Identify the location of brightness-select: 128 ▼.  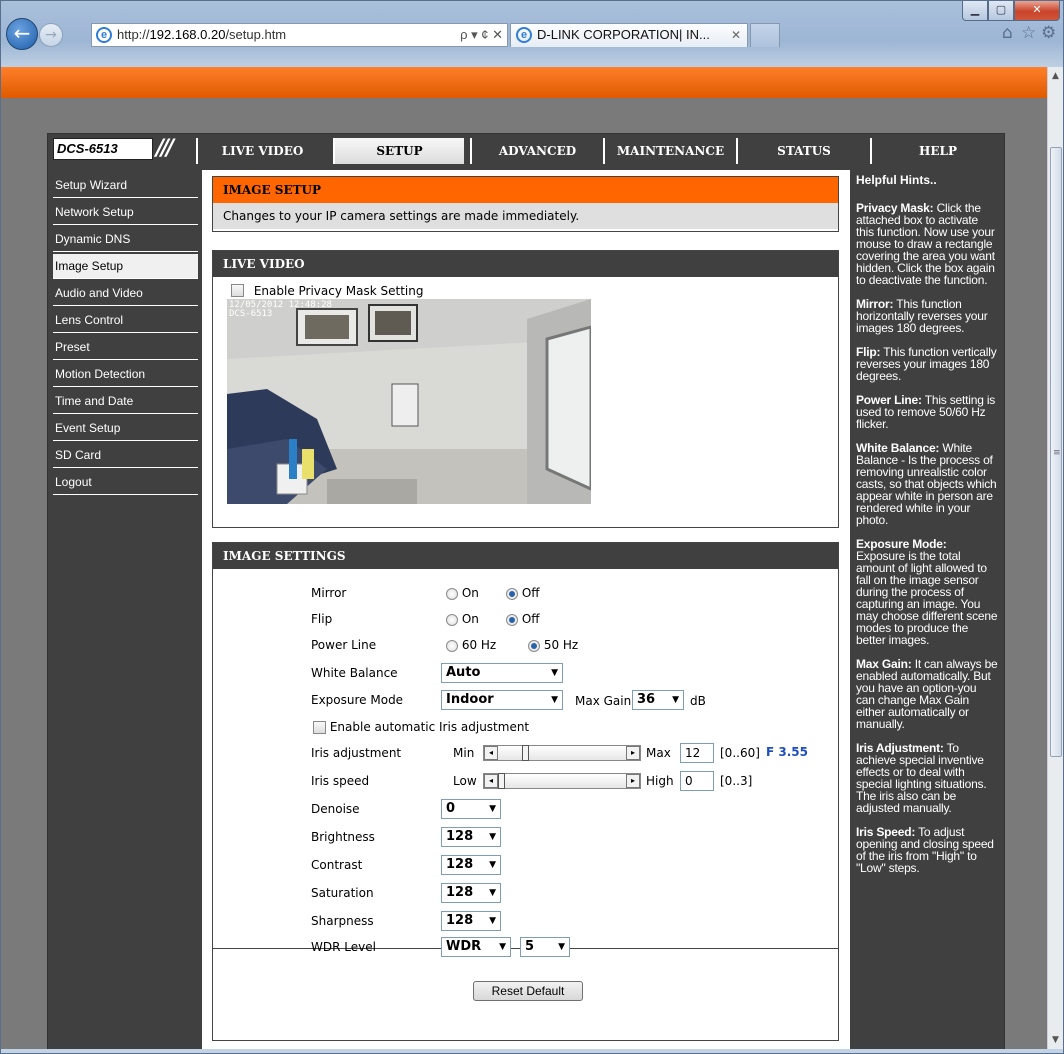
(471, 837).